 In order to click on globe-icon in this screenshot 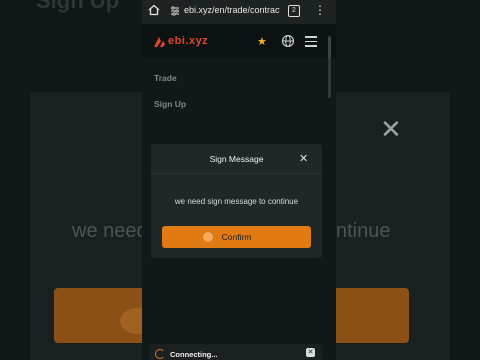, I will do `click(288, 41)`.